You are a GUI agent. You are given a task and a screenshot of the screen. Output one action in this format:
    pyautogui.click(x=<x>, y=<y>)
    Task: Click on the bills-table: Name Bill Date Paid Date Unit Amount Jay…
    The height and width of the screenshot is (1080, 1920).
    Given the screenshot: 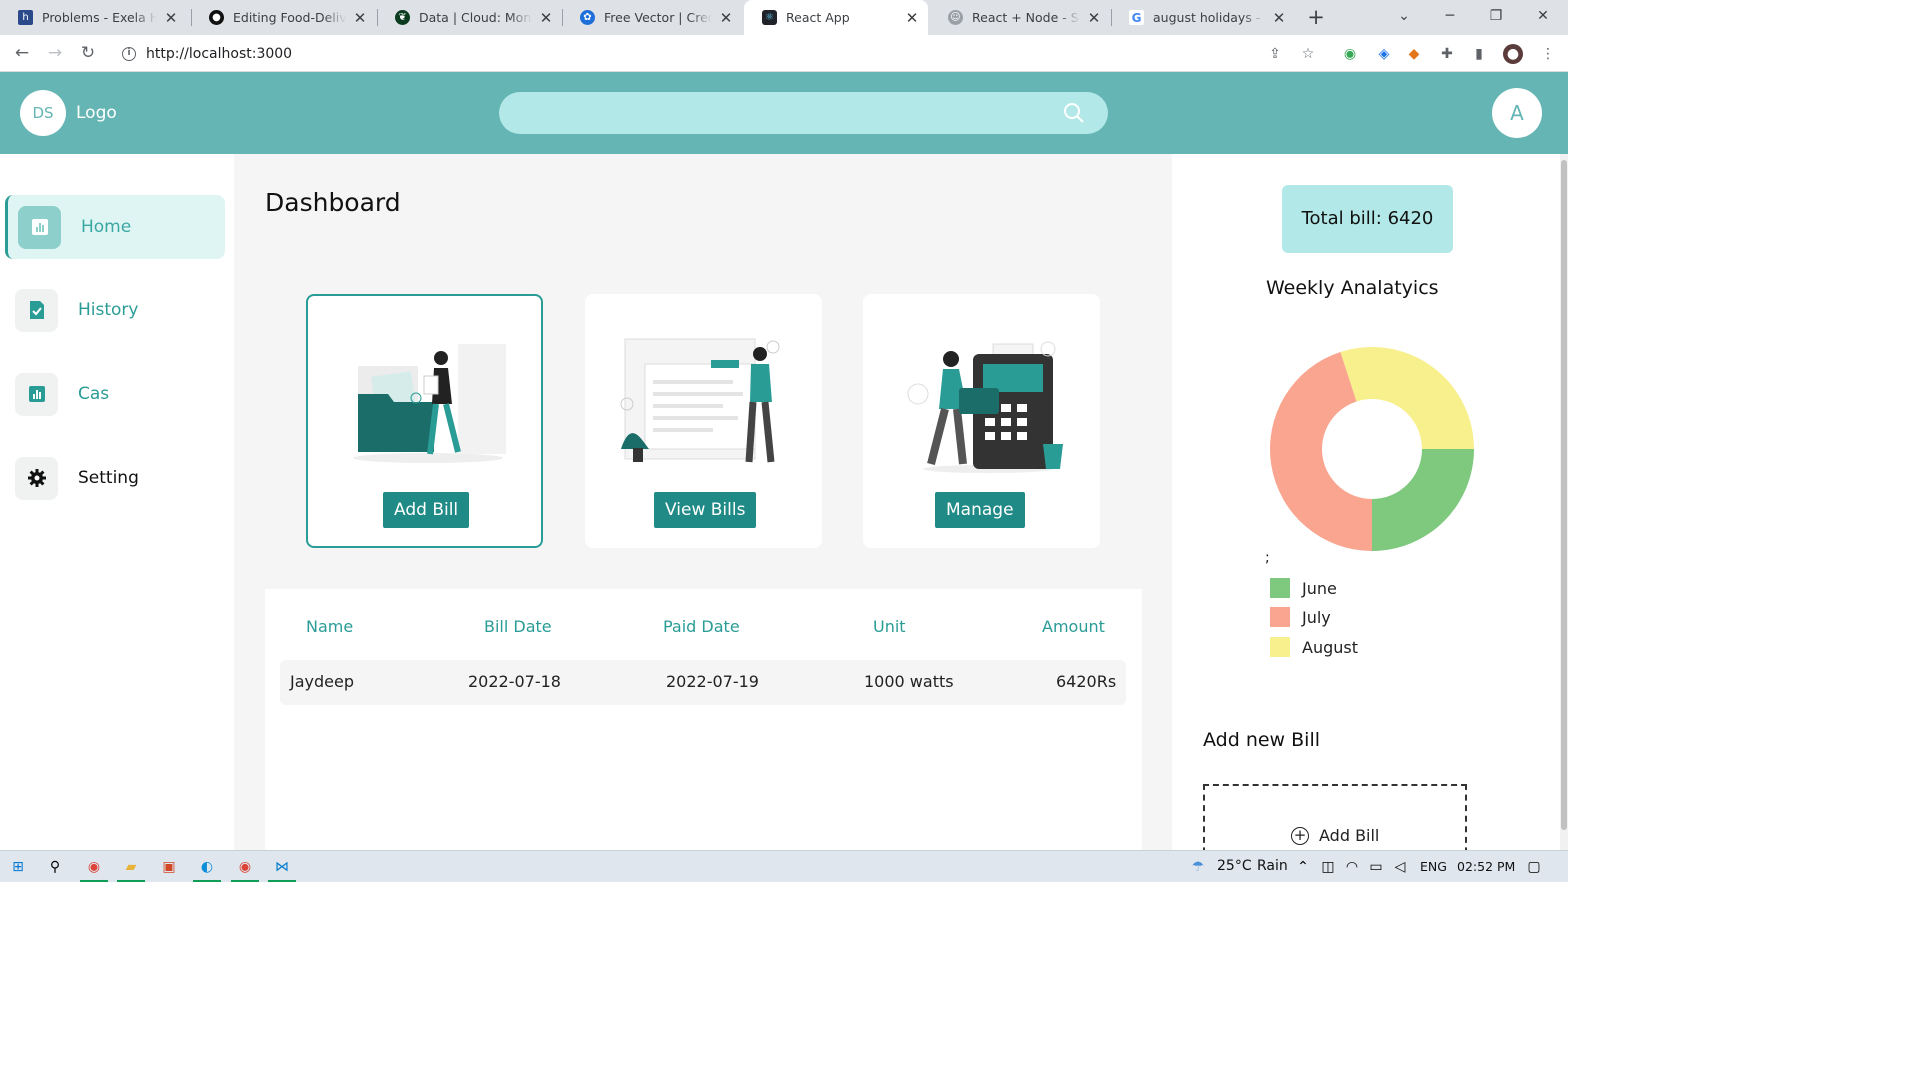 What is the action you would take?
    pyautogui.click(x=703, y=719)
    